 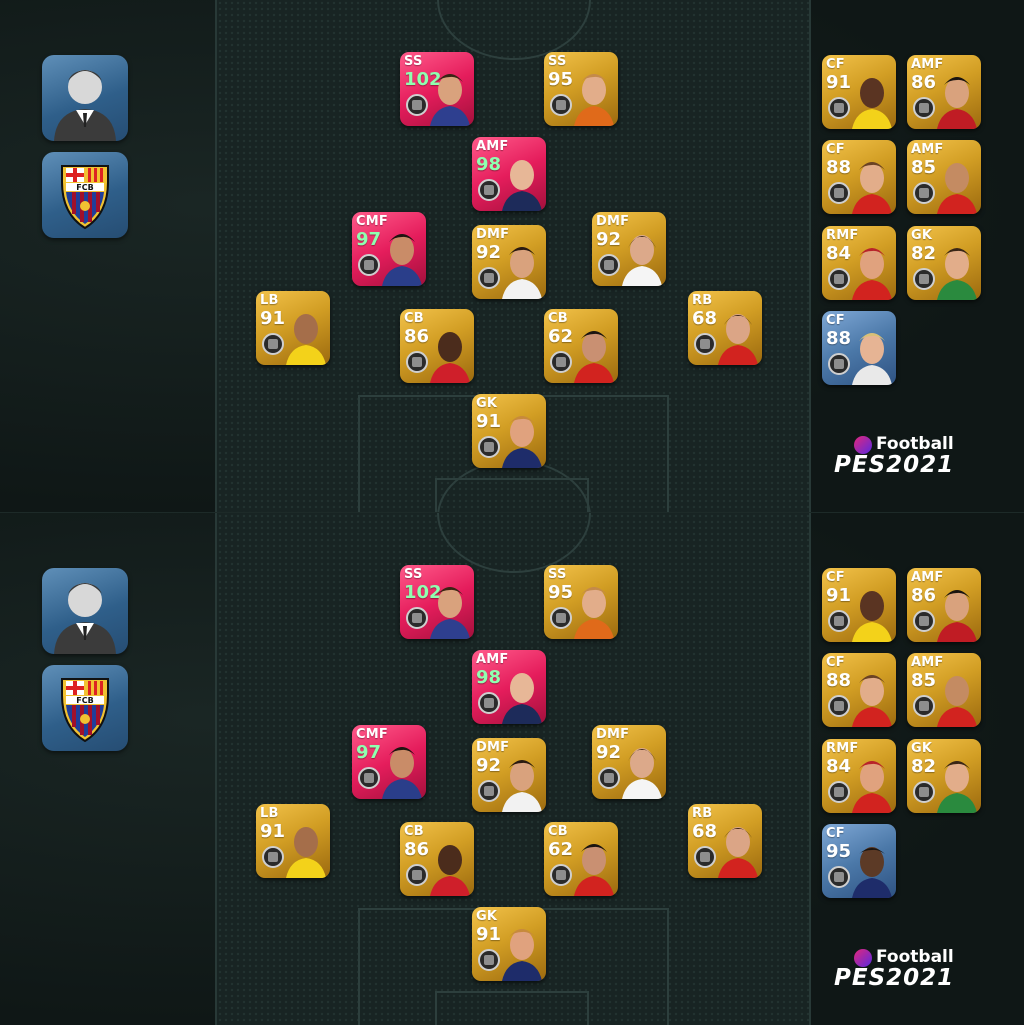 What do you see at coordinates (702, 813) in the screenshot?
I see `position-label: RB` at bounding box center [702, 813].